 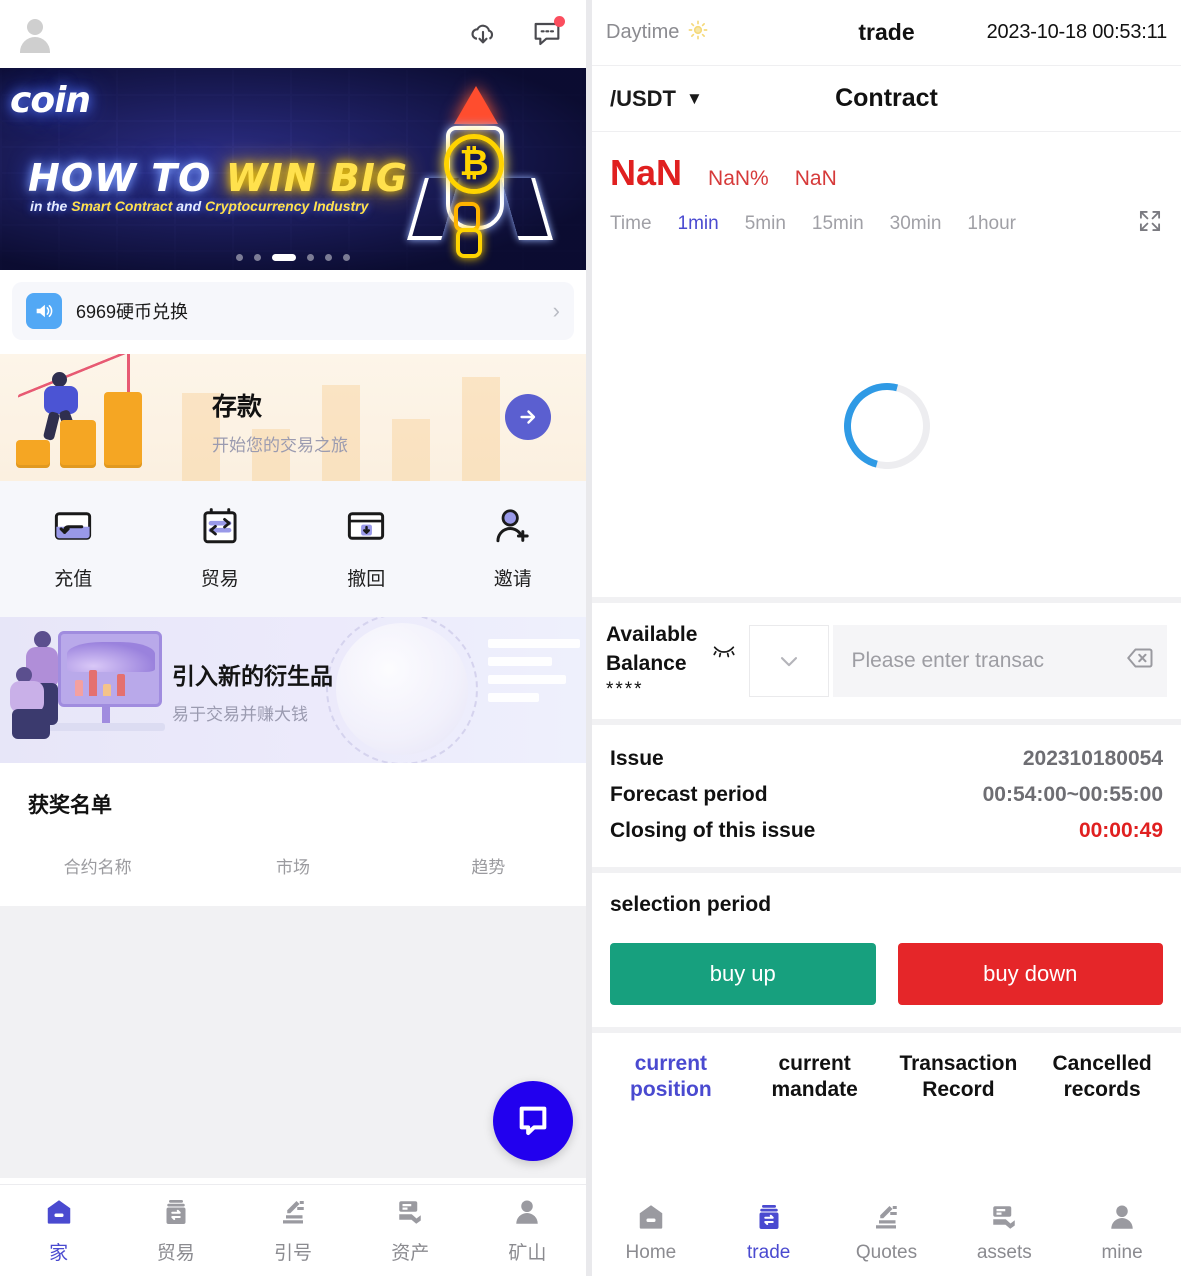 I want to click on tab-transaction-record: Transaction Record, so click(x=959, y=1077).